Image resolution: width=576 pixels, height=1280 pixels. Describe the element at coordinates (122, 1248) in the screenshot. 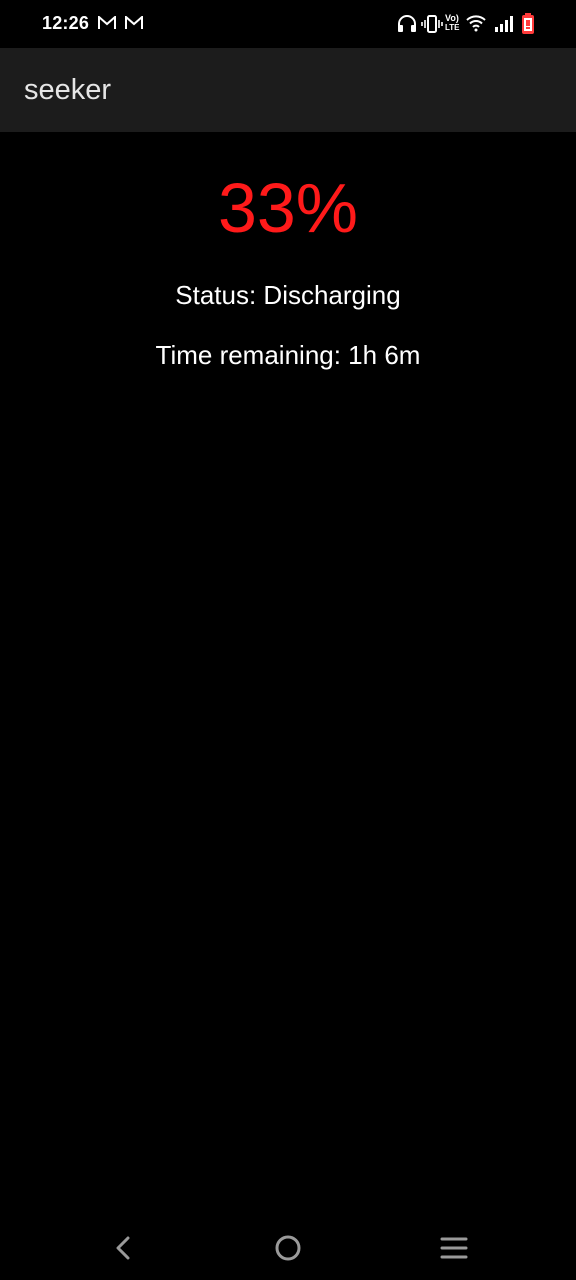

I see `back-icon` at that location.